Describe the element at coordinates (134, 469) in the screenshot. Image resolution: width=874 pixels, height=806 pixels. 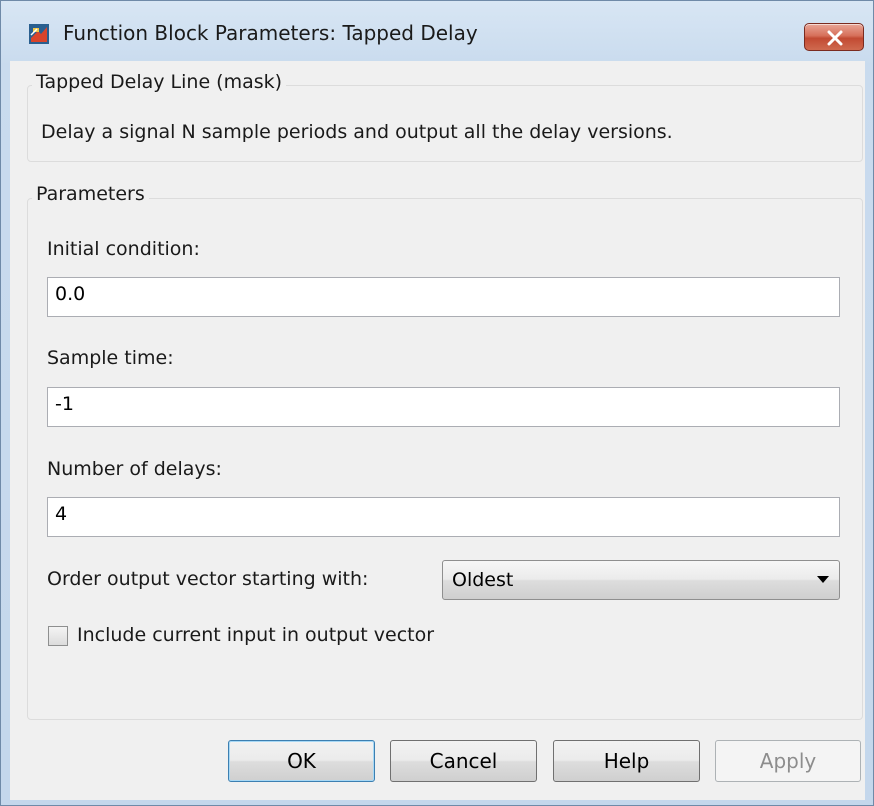
I see `number-of-delays-label: Number of delays:` at that location.